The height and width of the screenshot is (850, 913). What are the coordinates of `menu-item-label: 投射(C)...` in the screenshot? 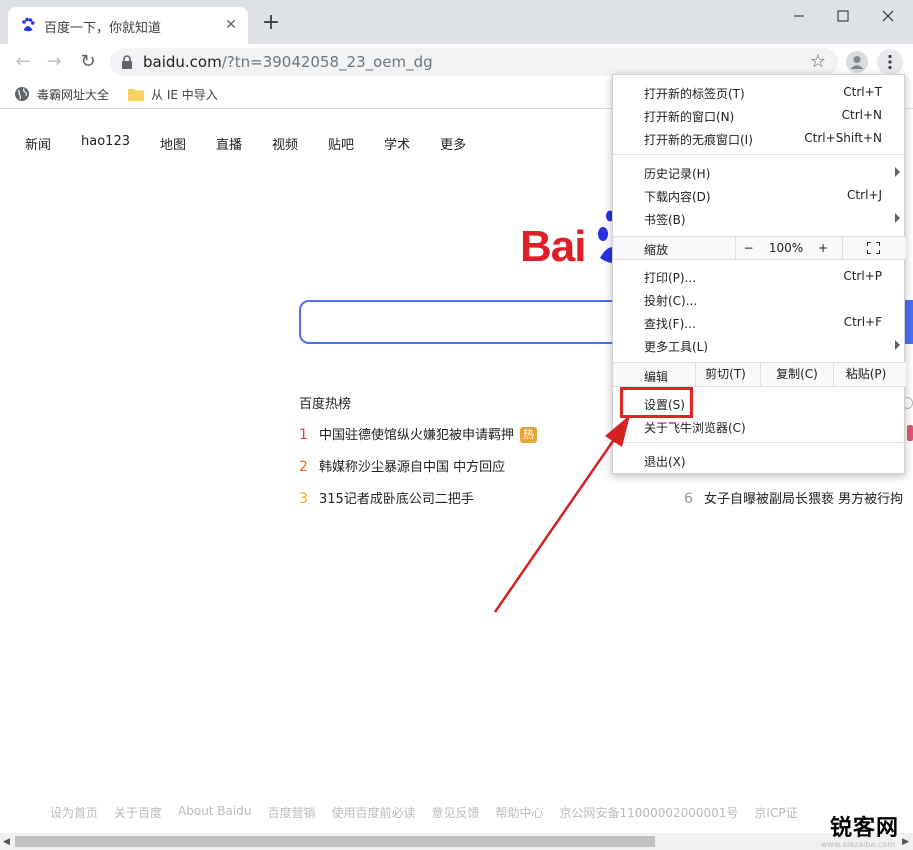 It's located at (671, 301).